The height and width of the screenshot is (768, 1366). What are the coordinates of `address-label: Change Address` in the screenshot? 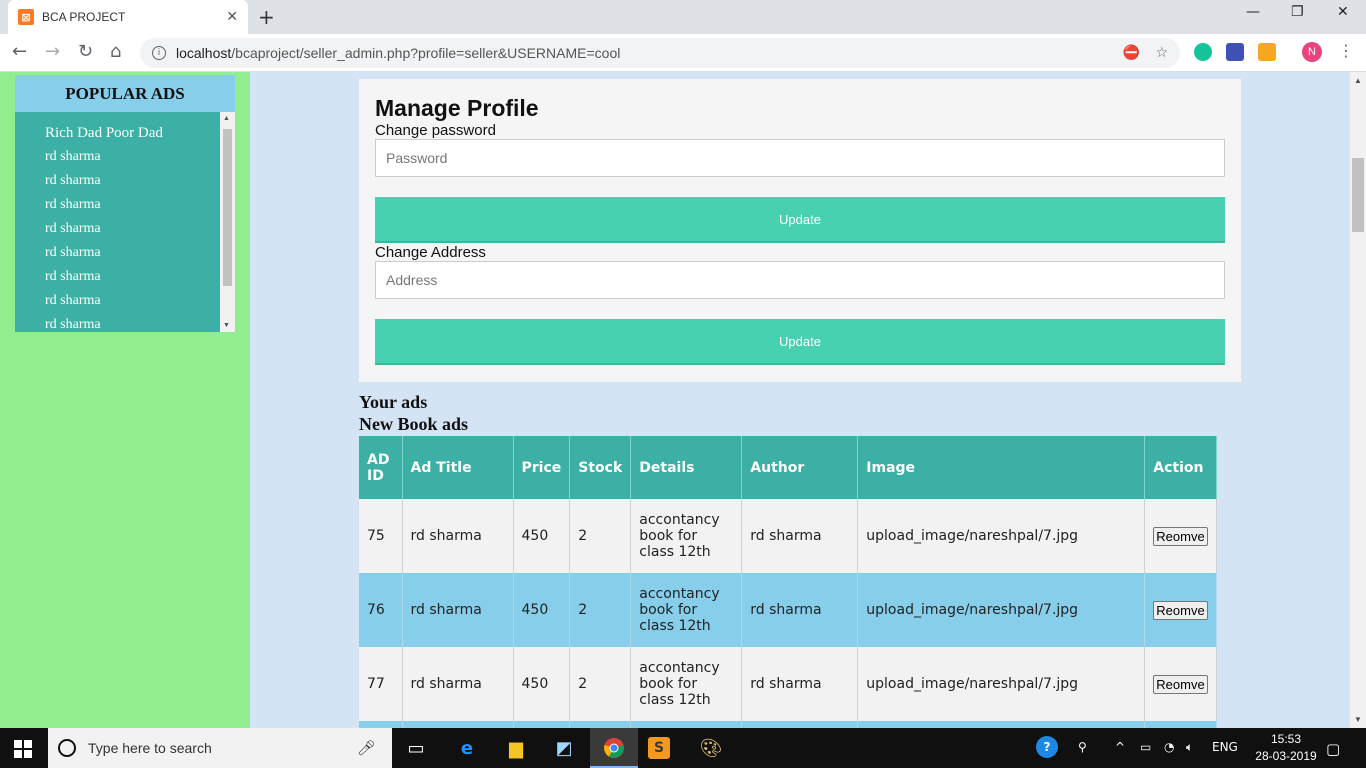 It's located at (430, 252).